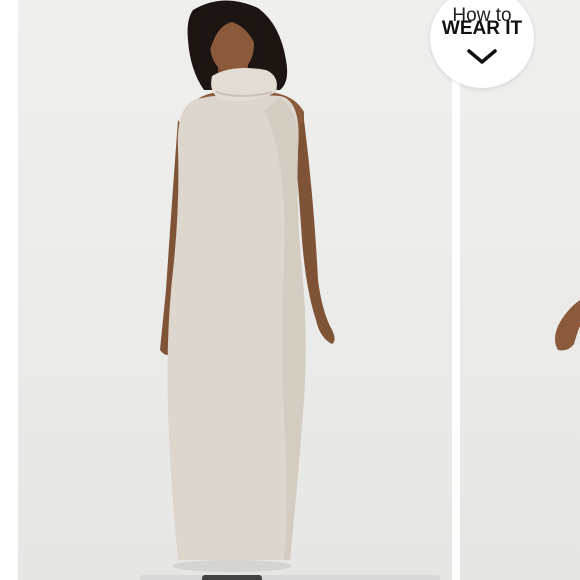  What do you see at coordinates (232, 577) in the screenshot?
I see `gallery-scroll-thumb` at bounding box center [232, 577].